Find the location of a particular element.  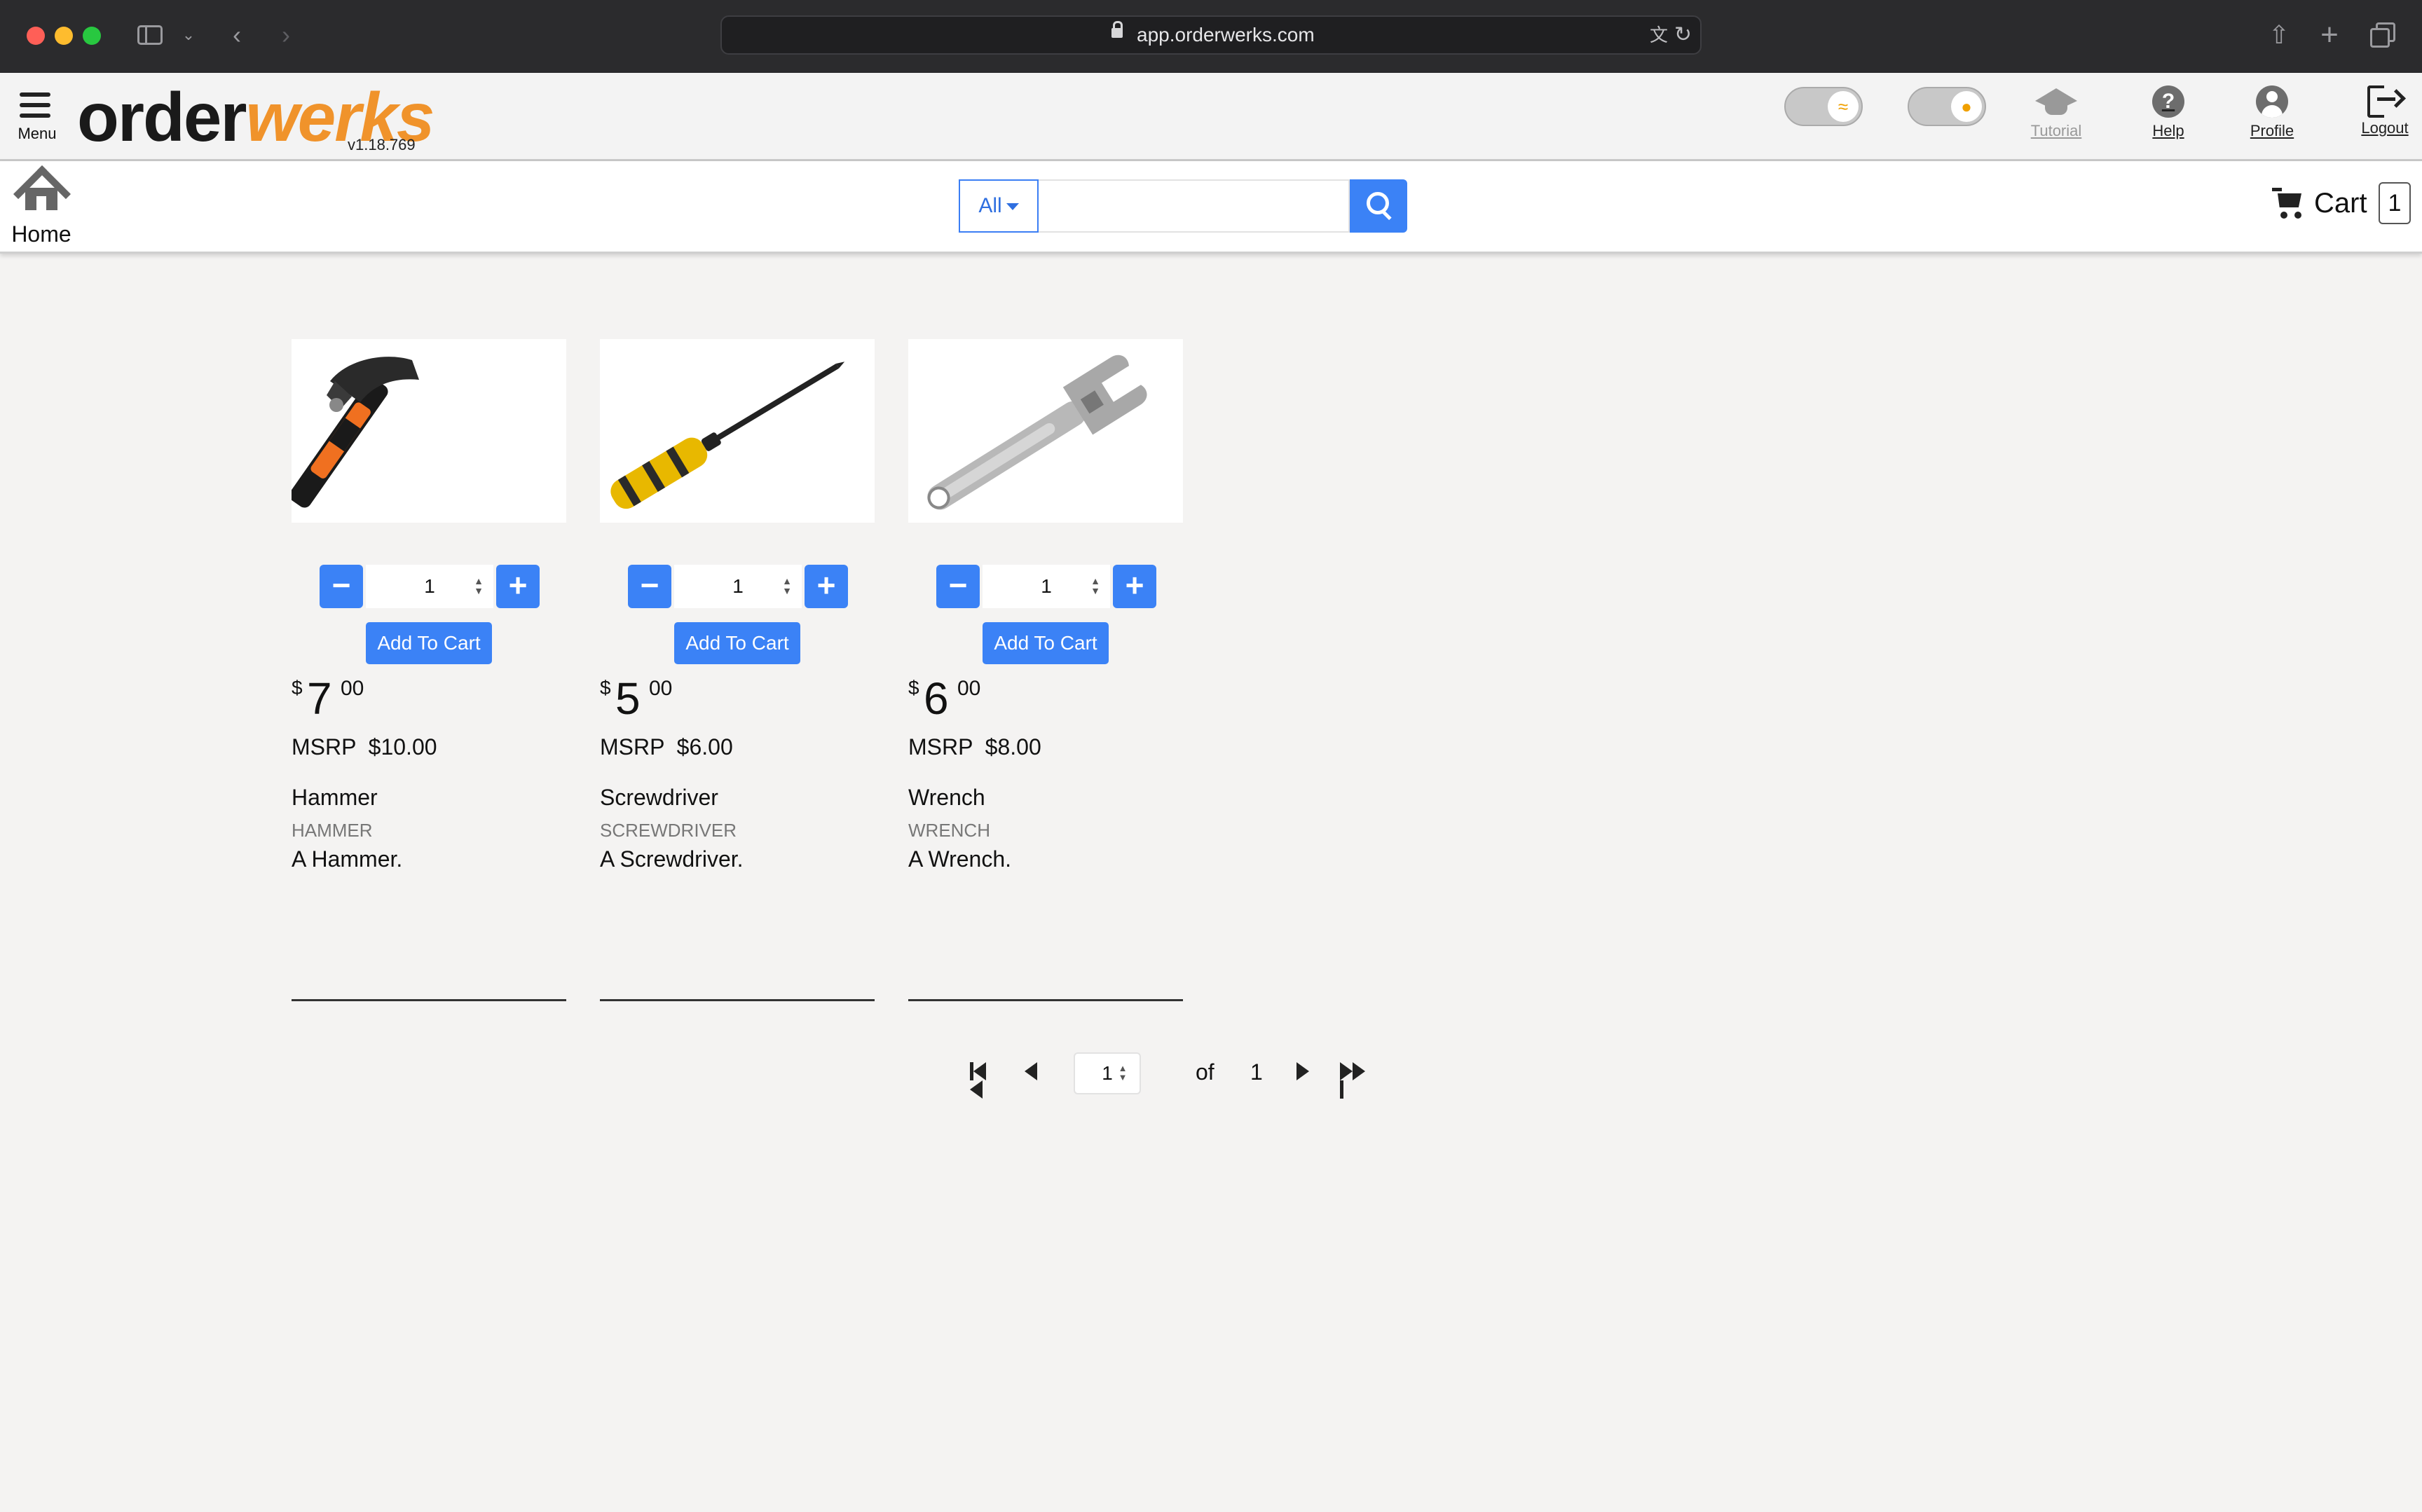

shopping-cart-icon is located at coordinates (2289, 203).